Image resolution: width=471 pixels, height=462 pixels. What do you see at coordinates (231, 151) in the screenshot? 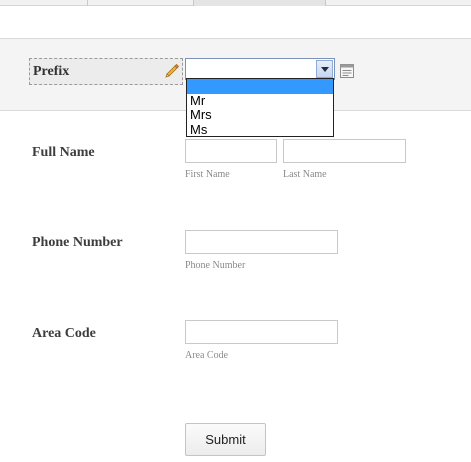
I see `first-name-input` at bounding box center [231, 151].